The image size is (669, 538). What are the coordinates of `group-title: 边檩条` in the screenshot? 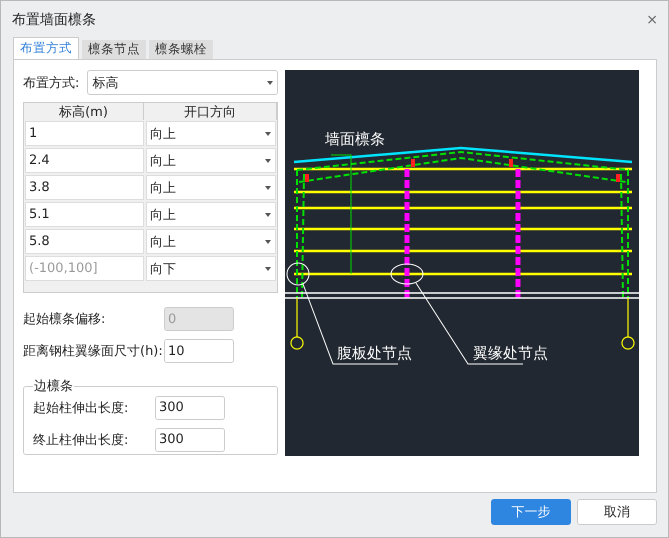 It's located at (53, 386).